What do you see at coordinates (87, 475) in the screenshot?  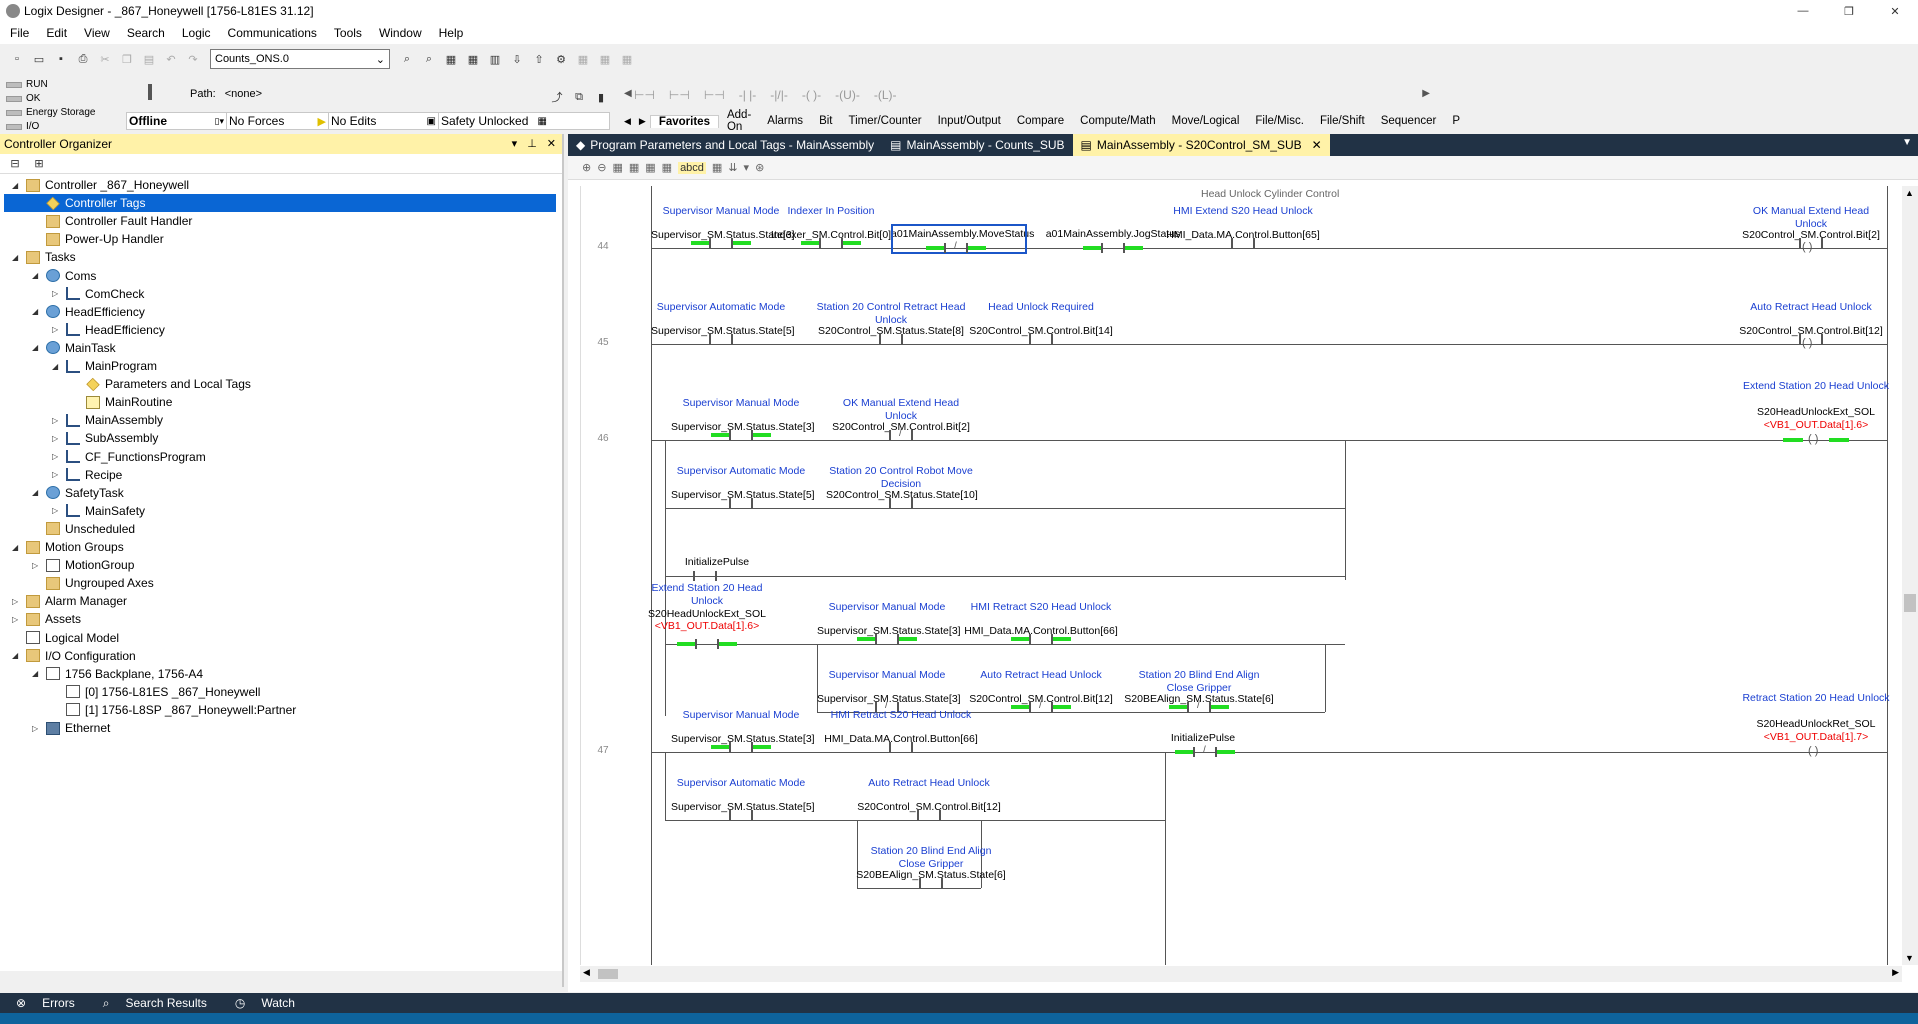 I see `tree-node: ▷ Recipe` at bounding box center [87, 475].